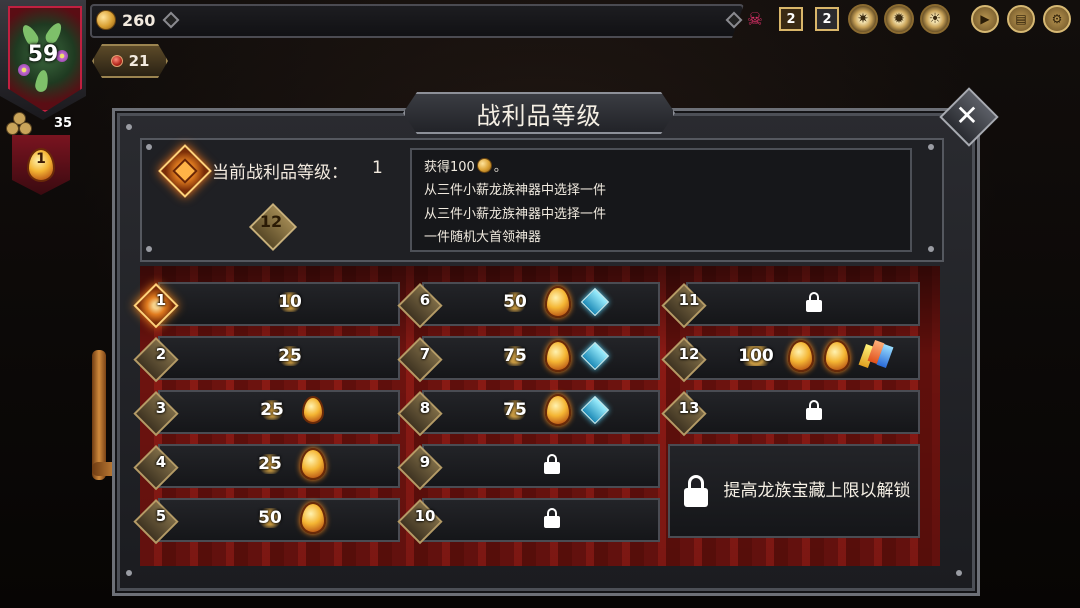 This screenshot has height=608, width=1080. I want to click on tier-row-8: 8 75, so click(528, 413).